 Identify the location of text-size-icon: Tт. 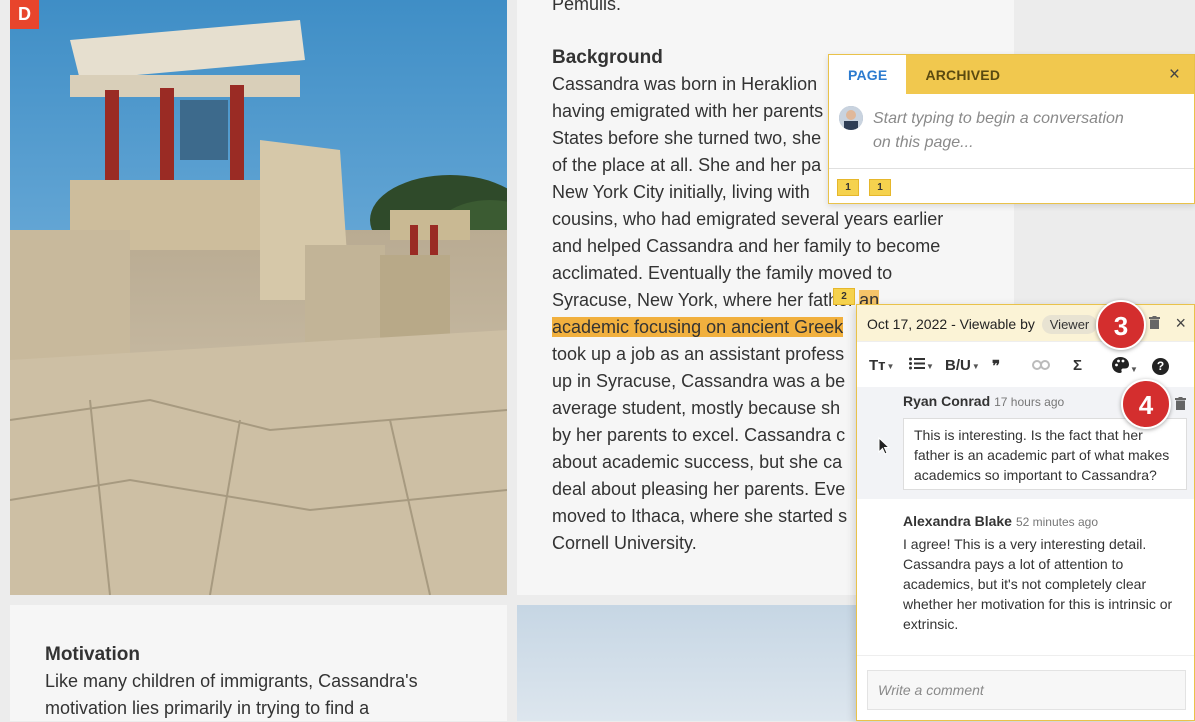
(877, 365).